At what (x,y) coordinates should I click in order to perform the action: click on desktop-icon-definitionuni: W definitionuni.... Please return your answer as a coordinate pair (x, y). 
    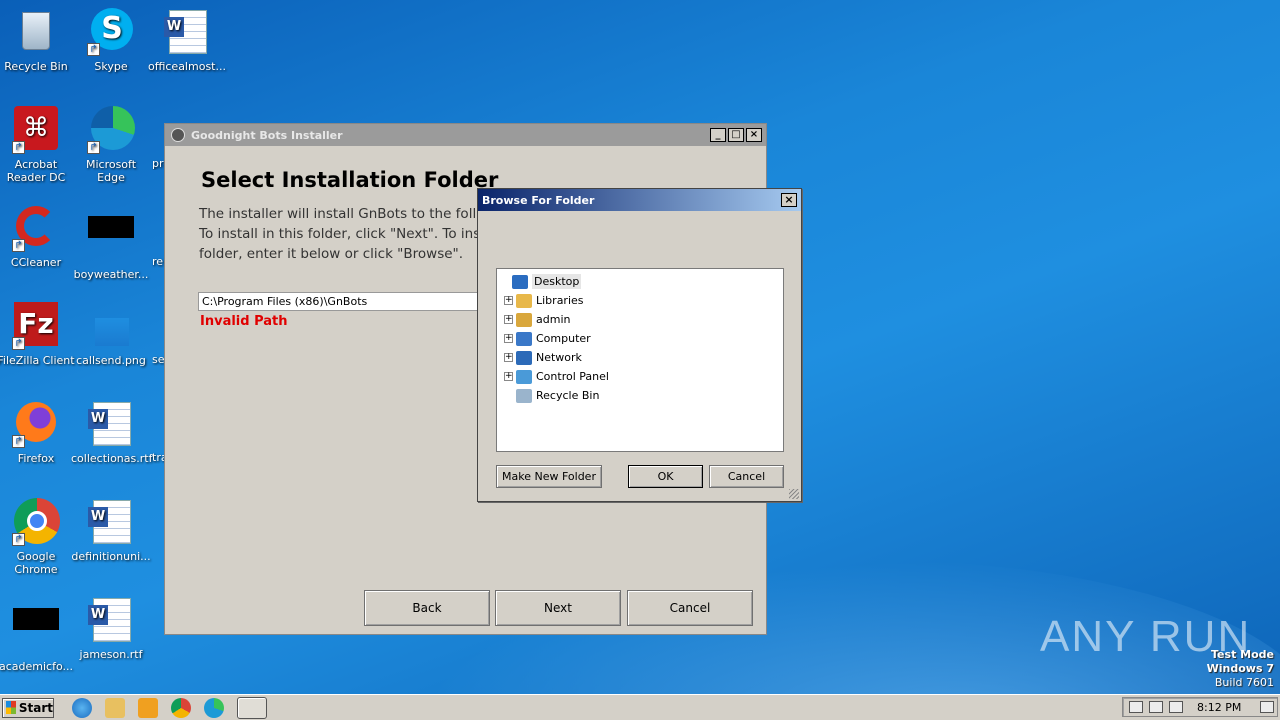
    Looking at the image, I should click on (111, 530).